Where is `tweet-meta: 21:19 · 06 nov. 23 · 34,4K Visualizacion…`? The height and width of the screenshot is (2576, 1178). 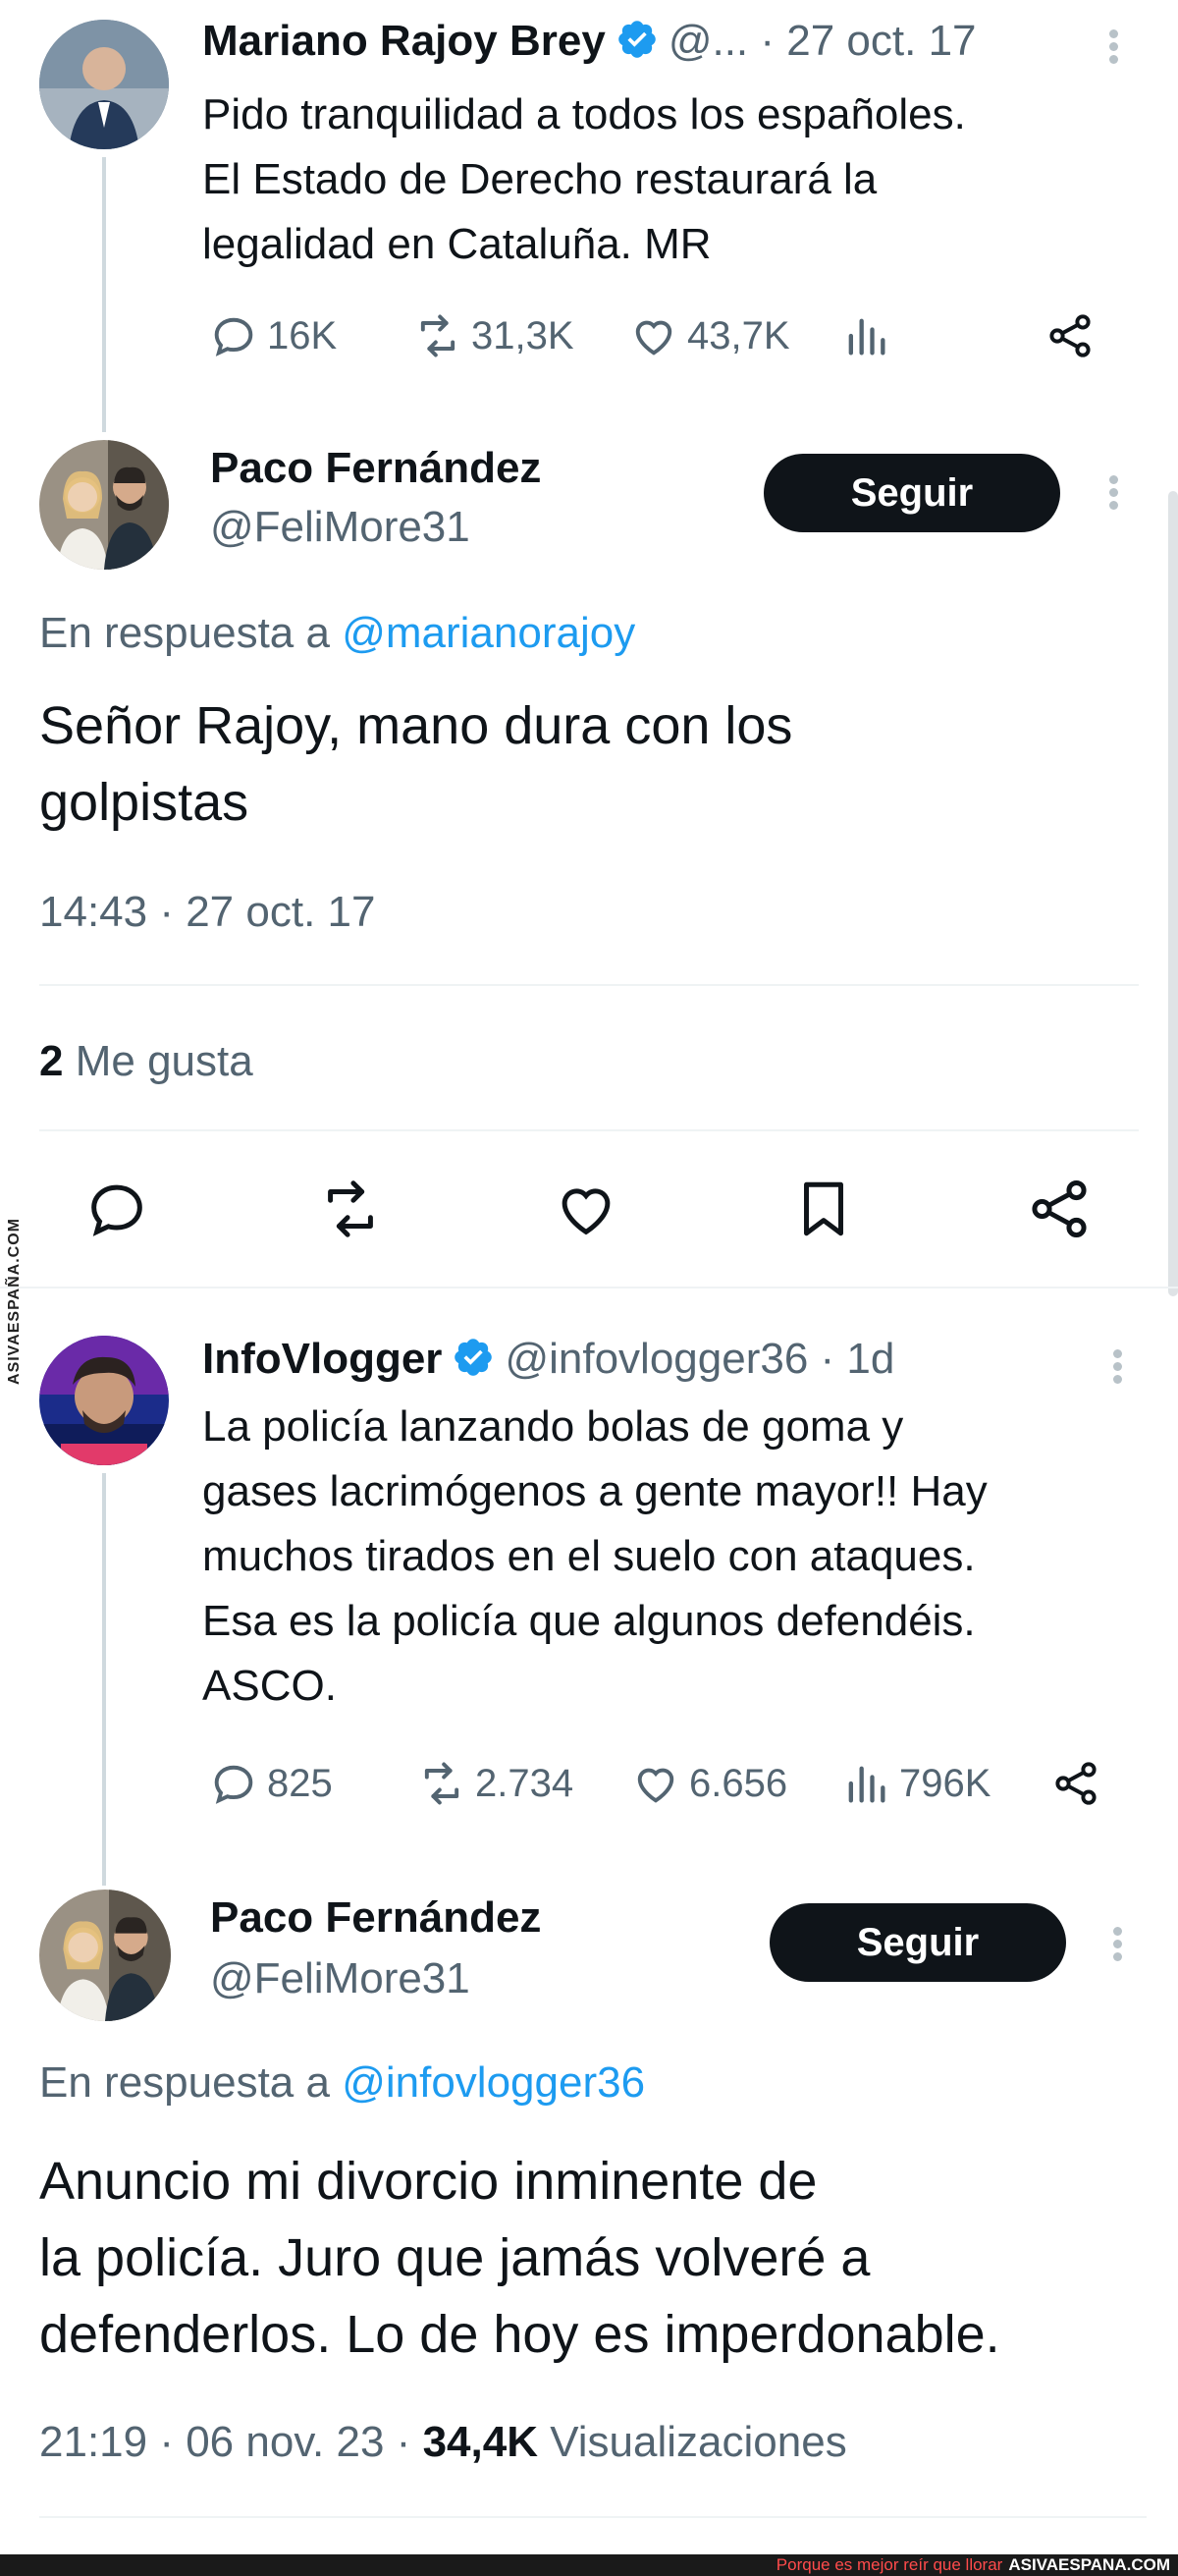
tweet-meta: 21:19 · 06 nov. 23 · 34,4K Visualizacion… is located at coordinates (443, 2443).